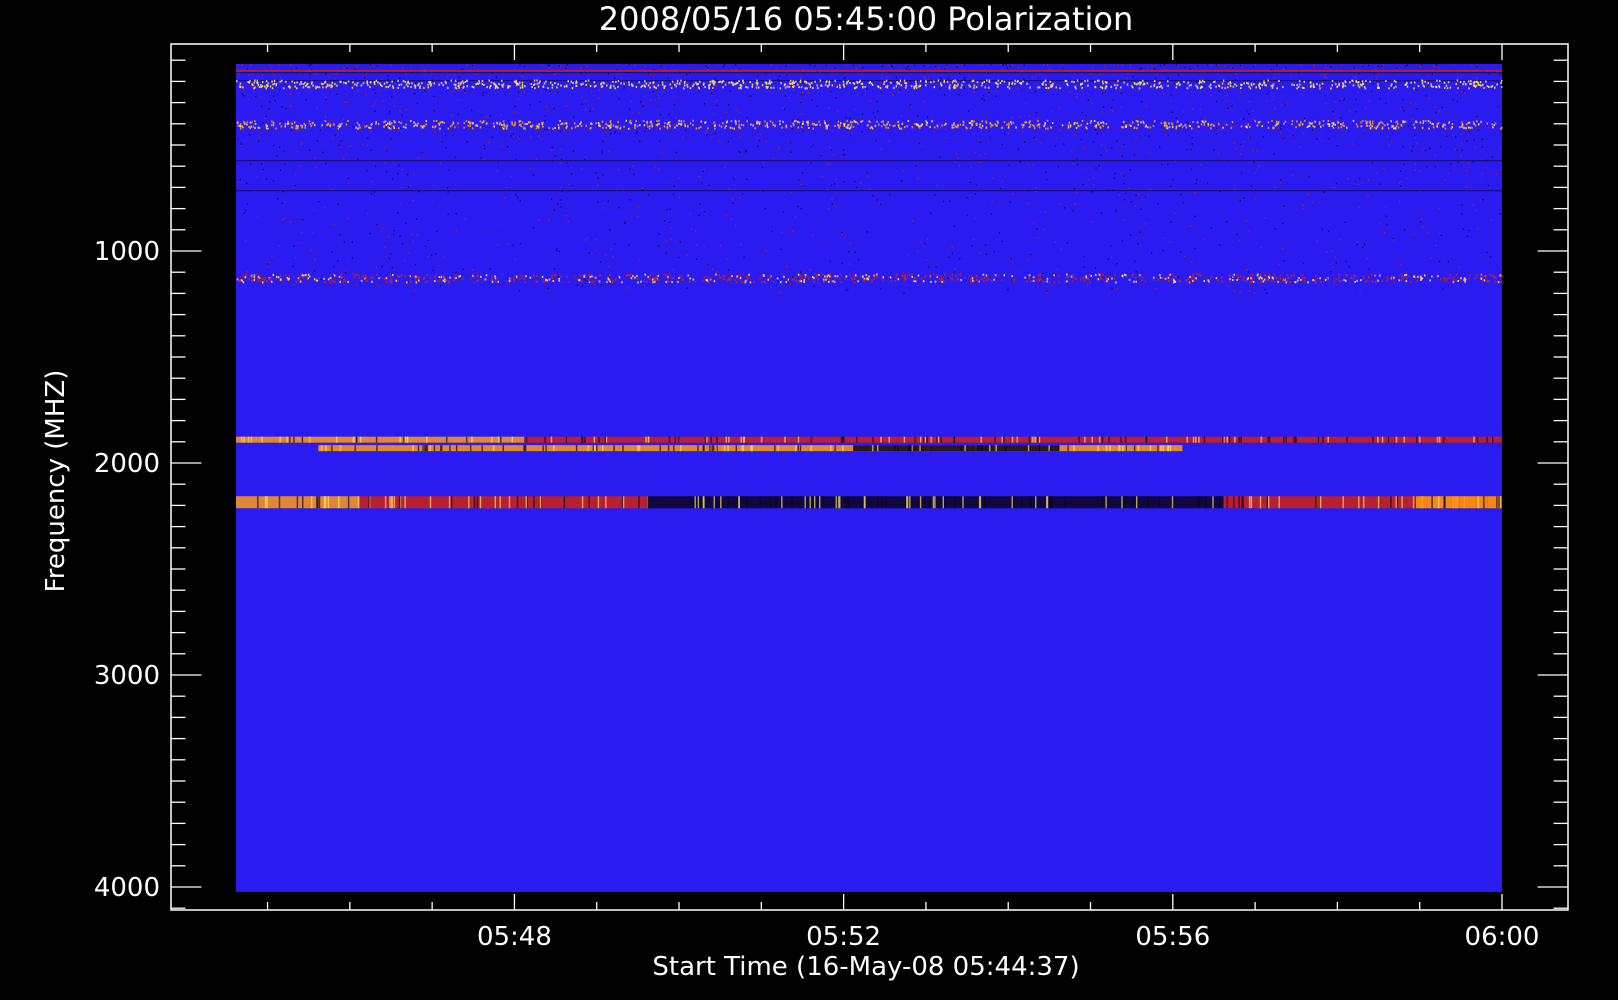  Describe the element at coordinates (310, 439) in the screenshot. I see `band-striation` at that location.